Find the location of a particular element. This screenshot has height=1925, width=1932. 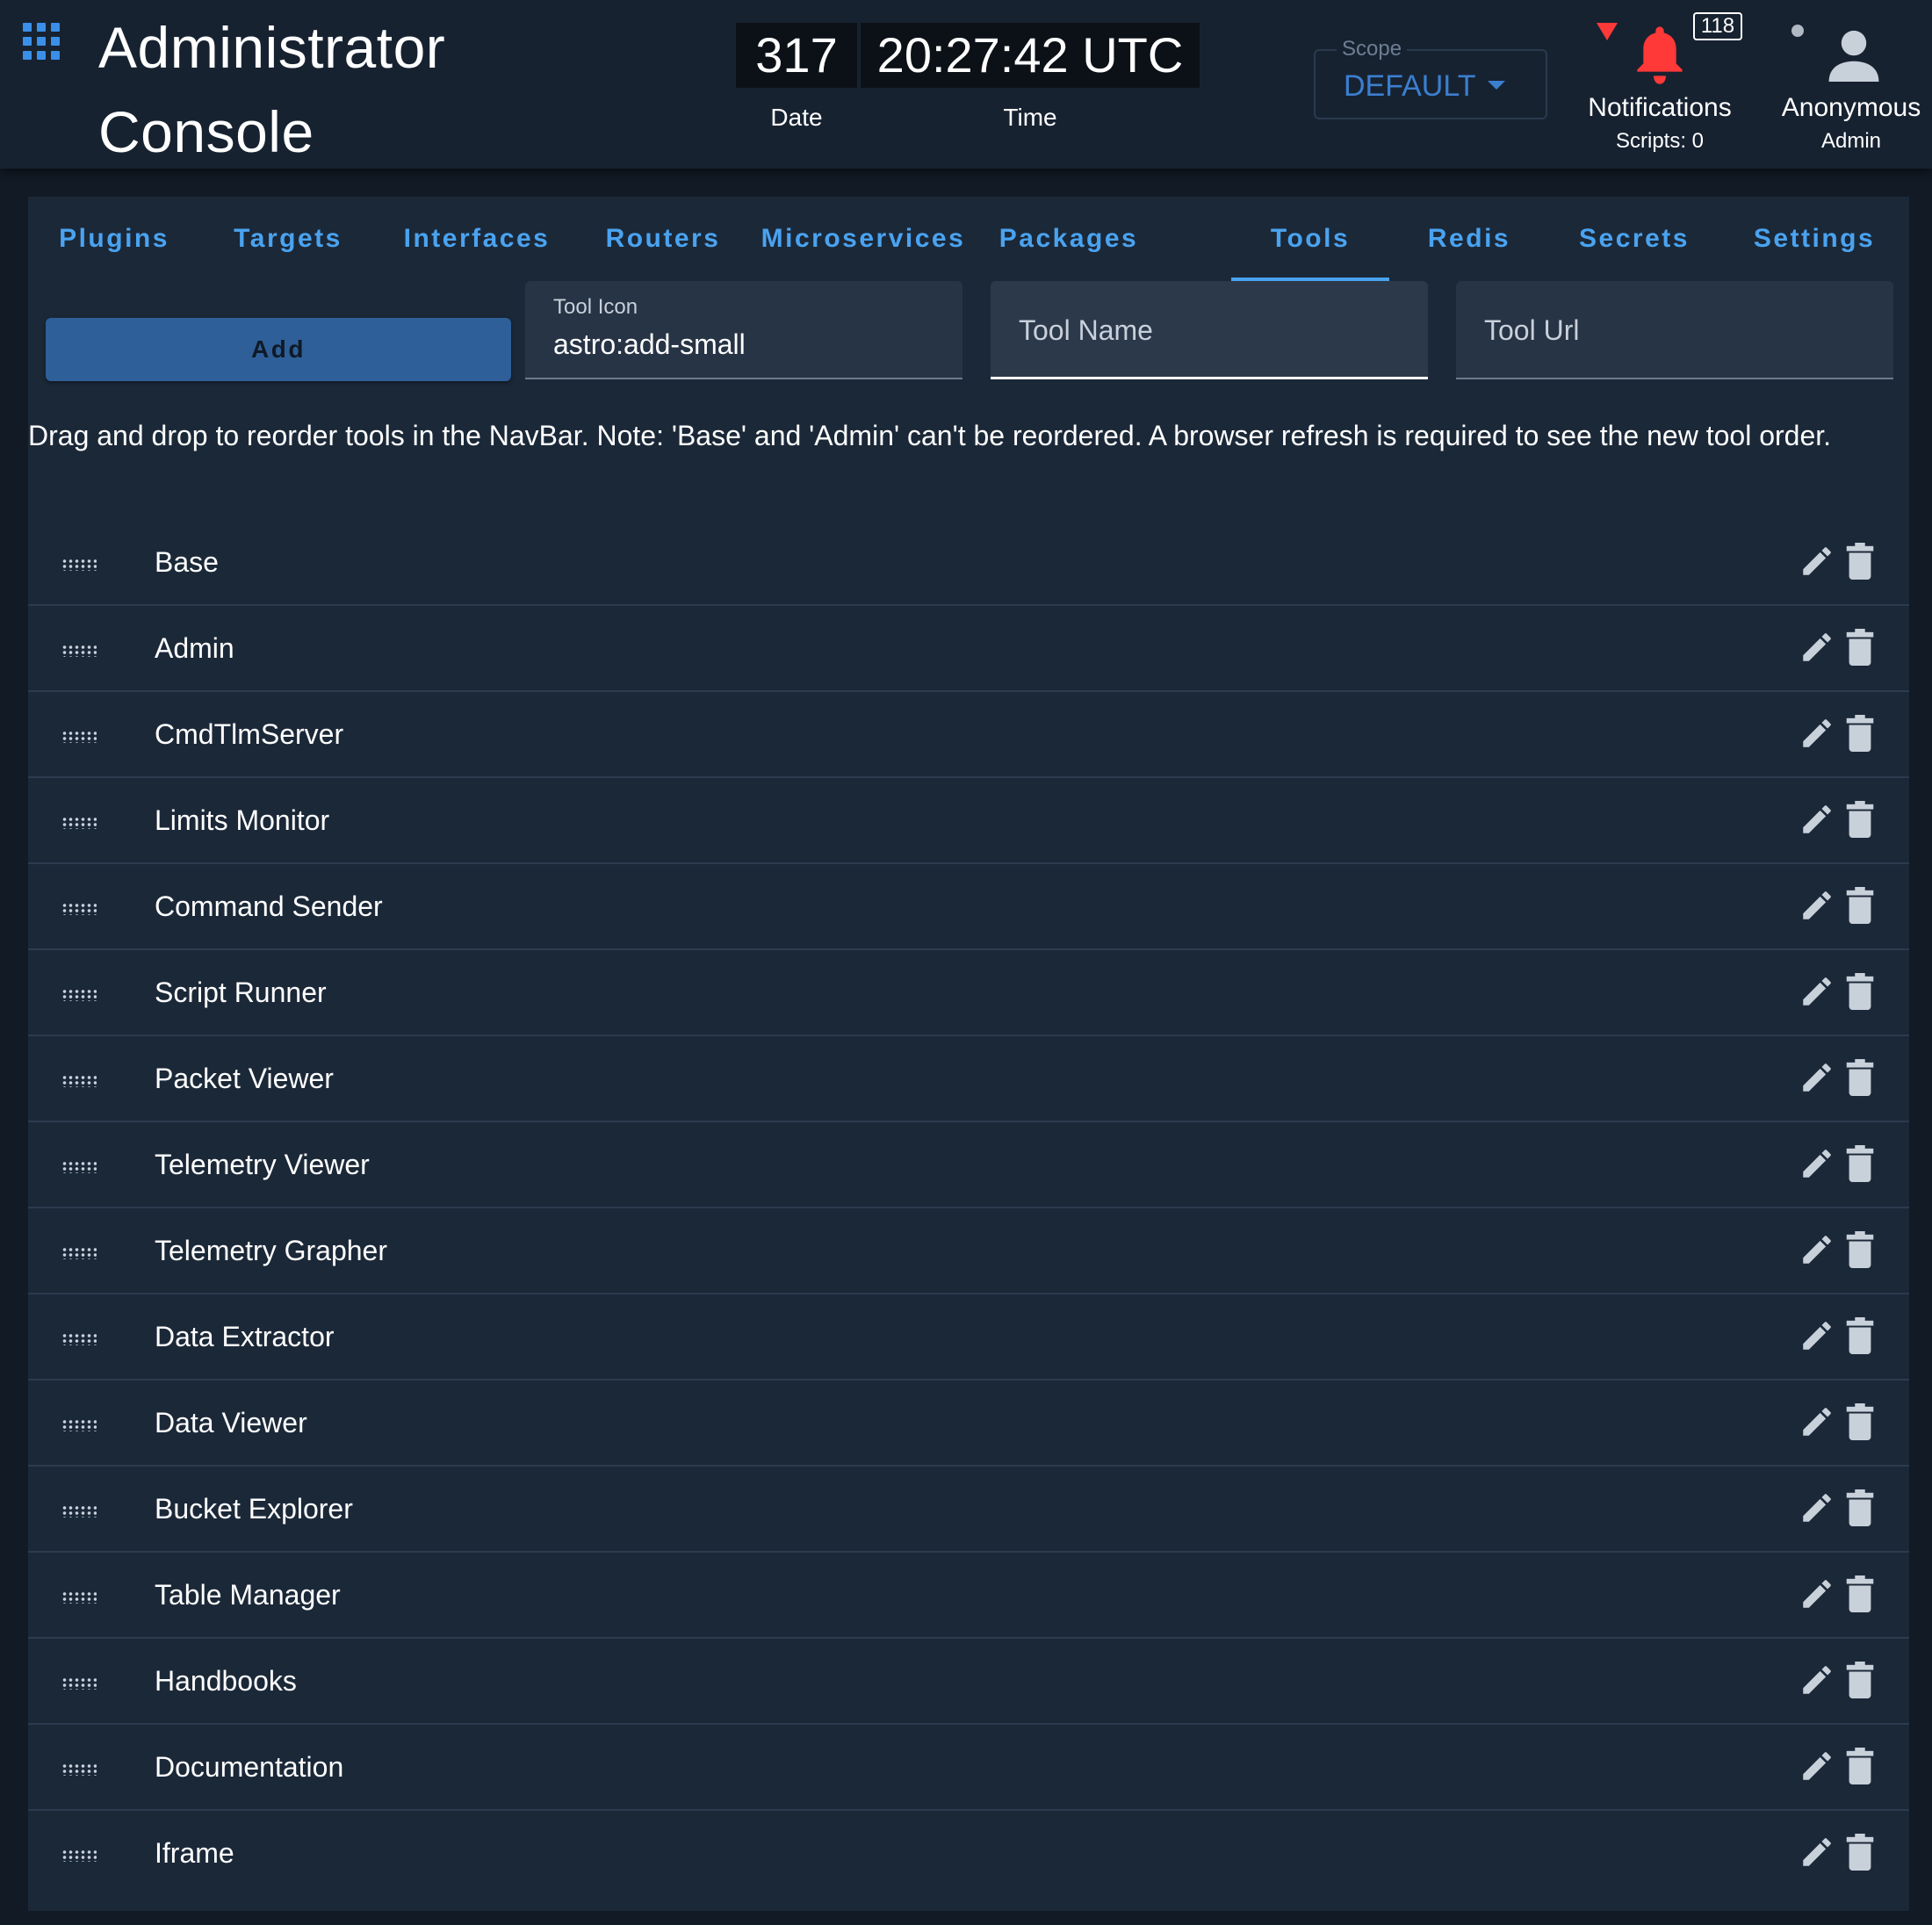

tool-name: Bucket Explorer is located at coordinates (254, 1509).